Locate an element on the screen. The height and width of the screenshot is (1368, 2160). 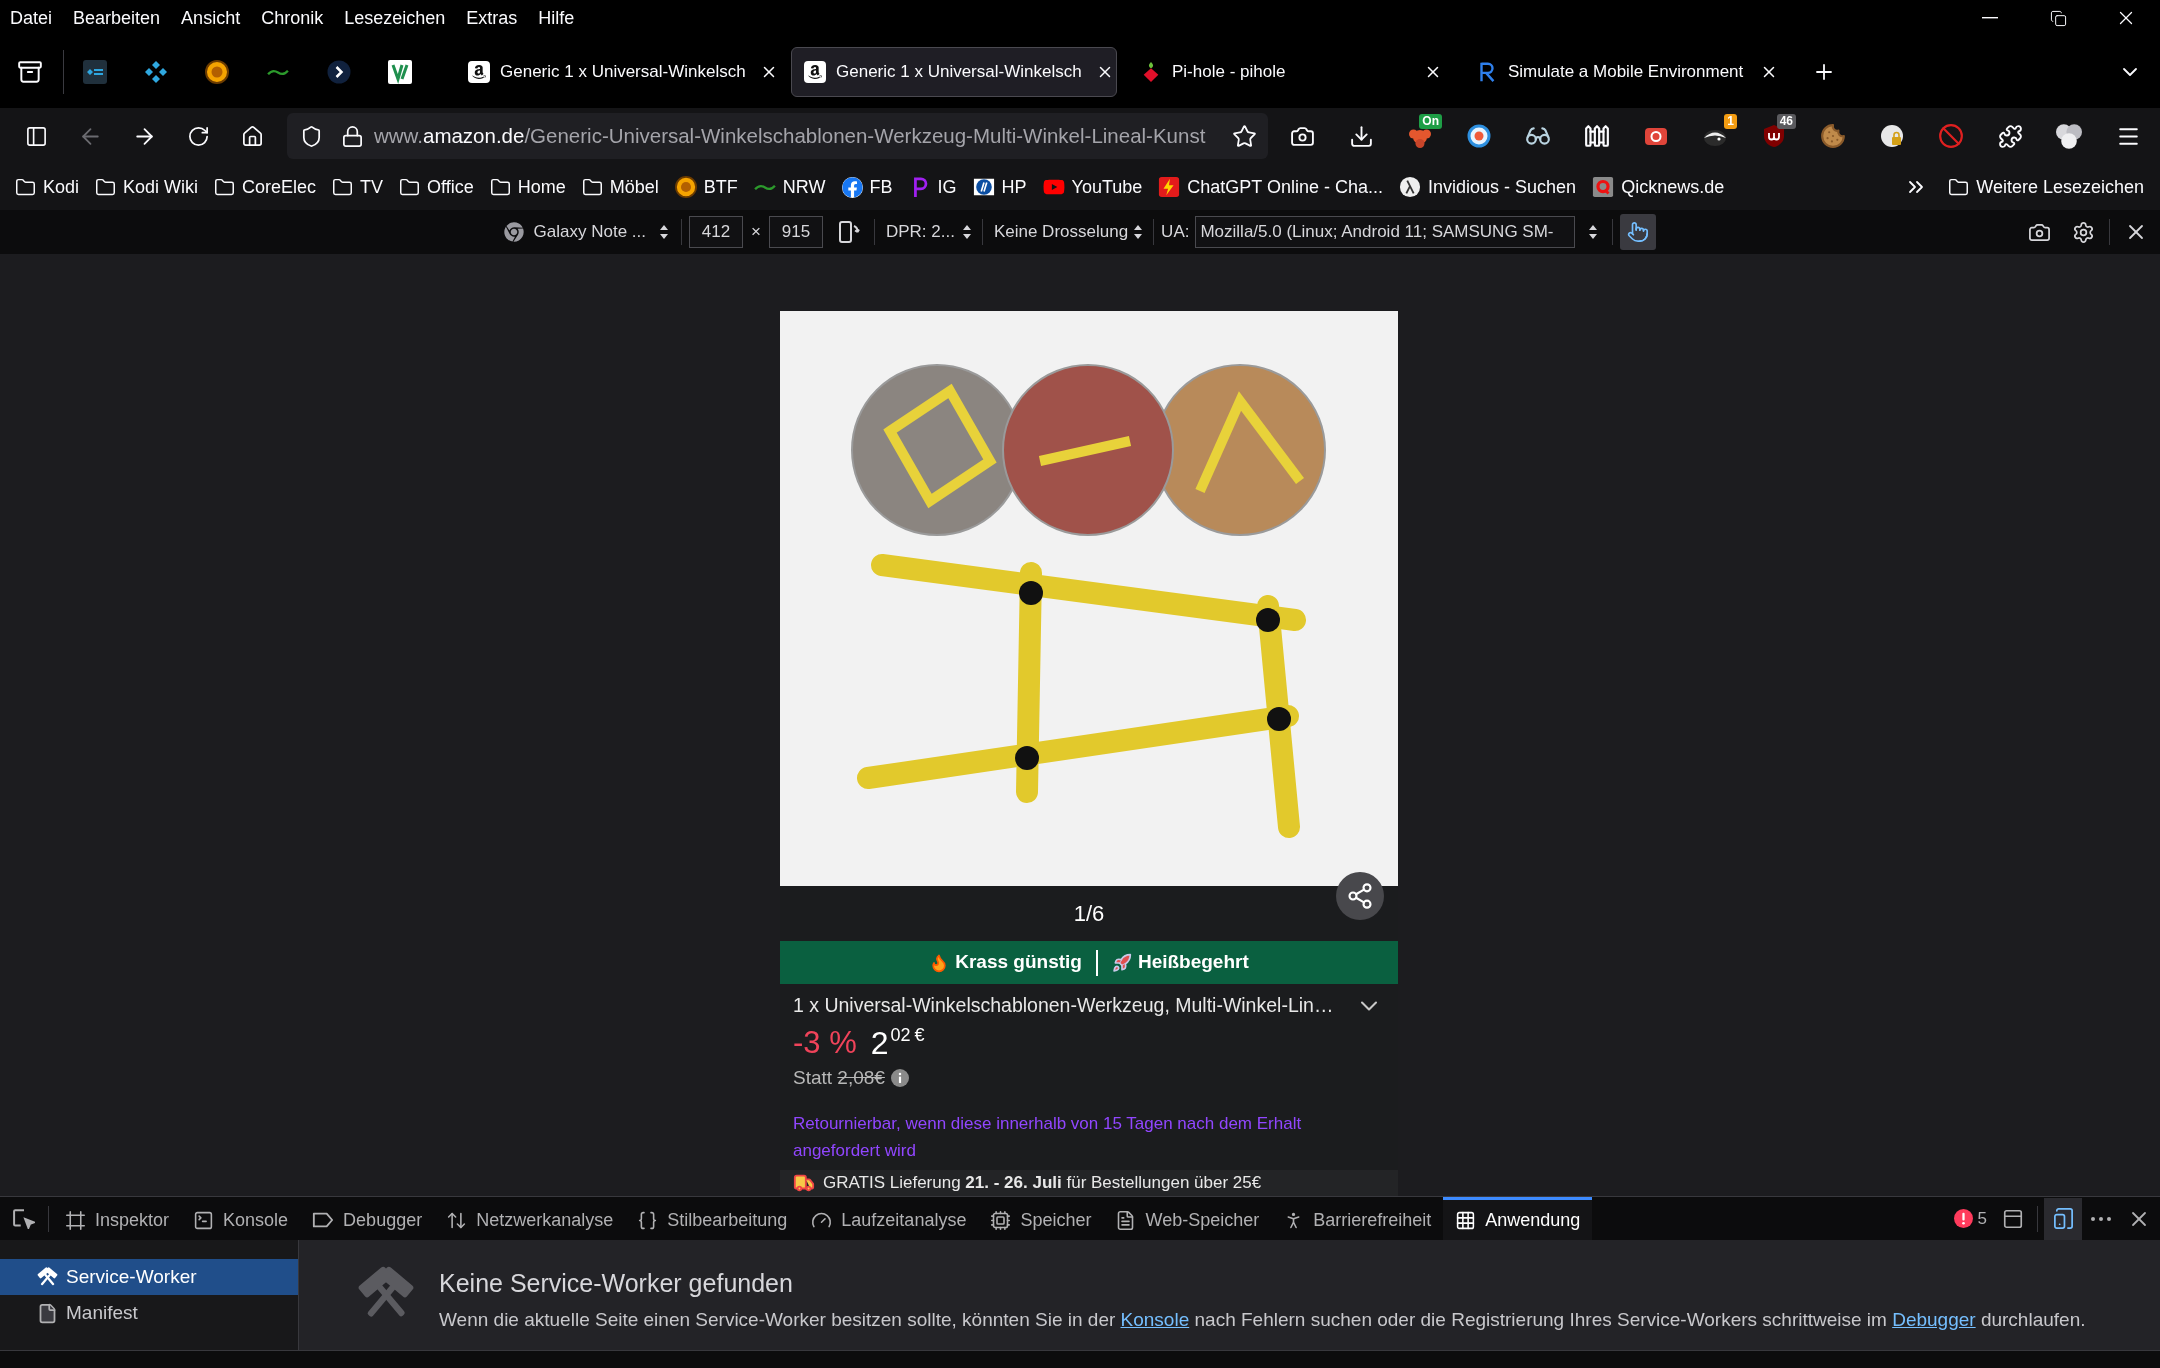
menu-item: Ansicht is located at coordinates (211, 18).